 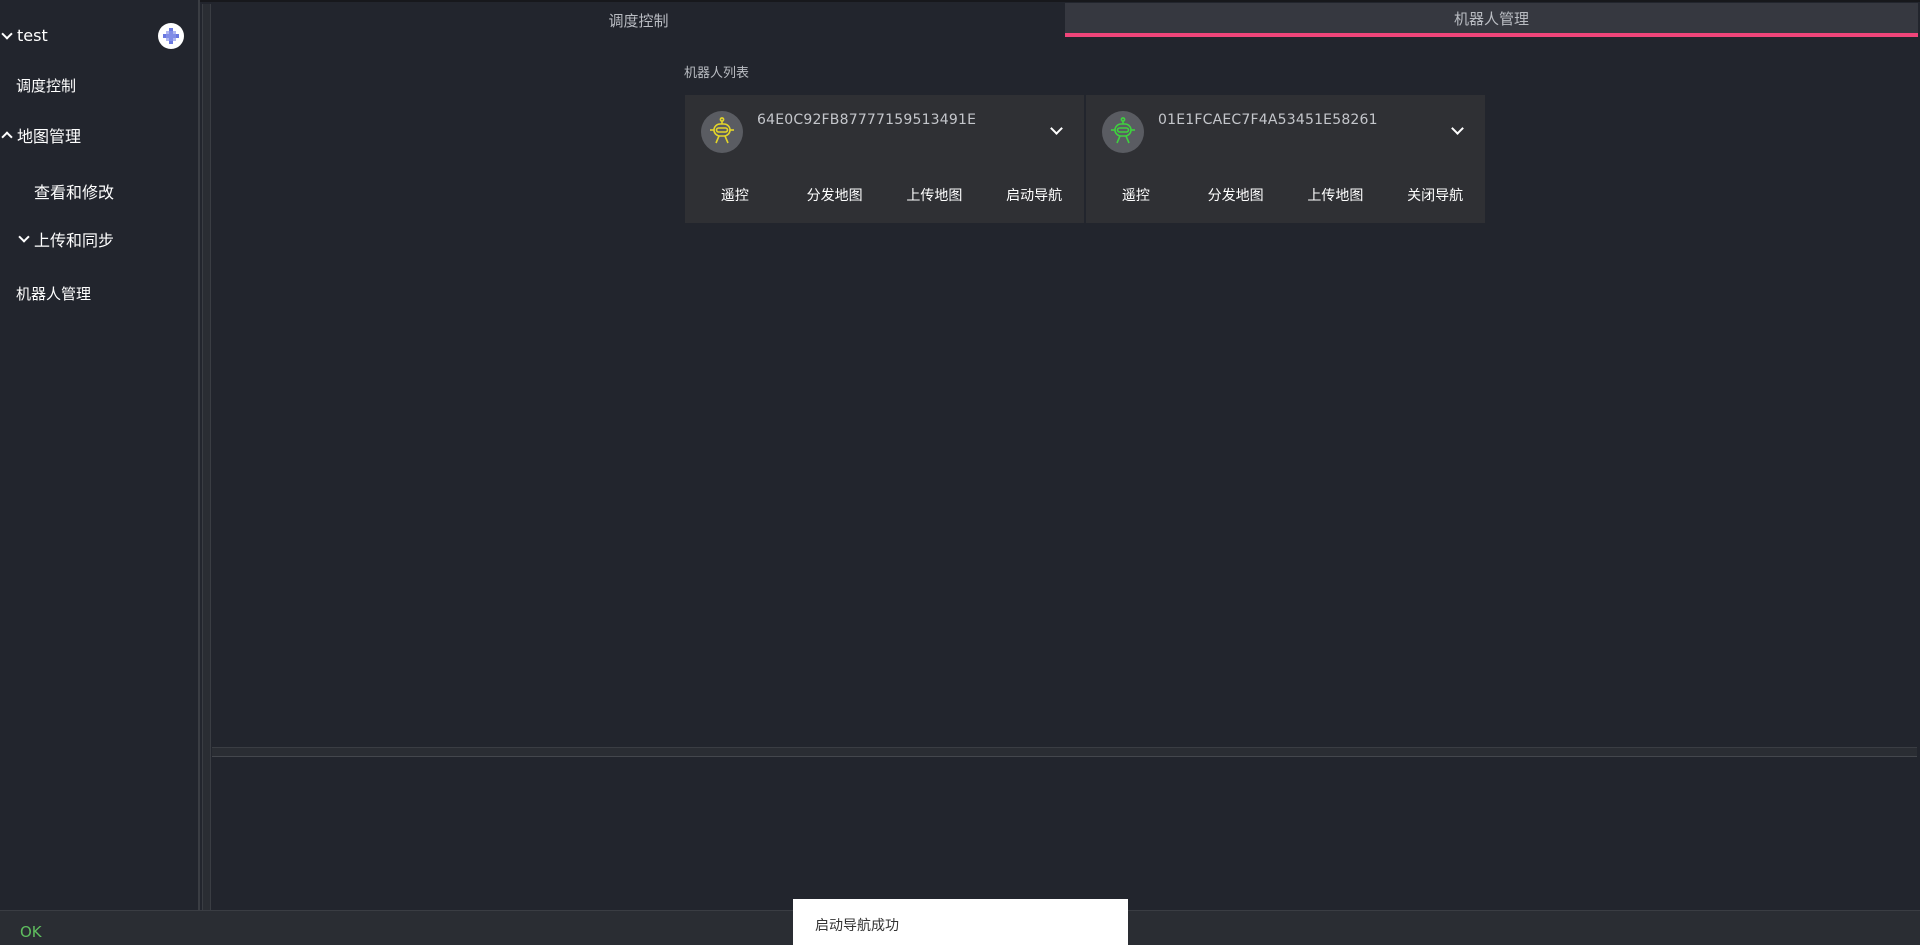 I want to click on sidebar-item-upload-sync: 上传和同步, so click(x=66, y=239).